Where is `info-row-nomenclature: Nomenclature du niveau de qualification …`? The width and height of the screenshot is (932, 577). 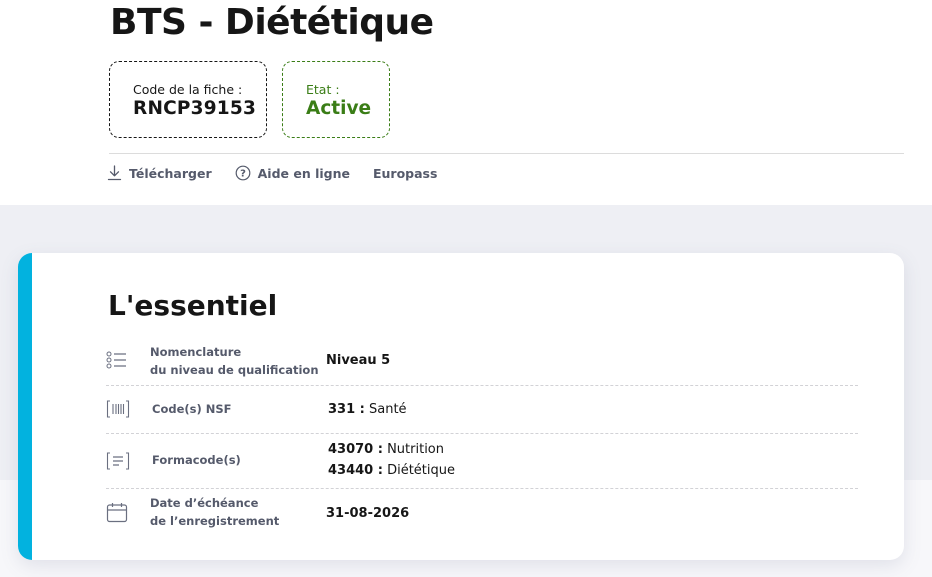
info-row-nomenclature: Nomenclature du niveau de qualification … is located at coordinates (482, 364).